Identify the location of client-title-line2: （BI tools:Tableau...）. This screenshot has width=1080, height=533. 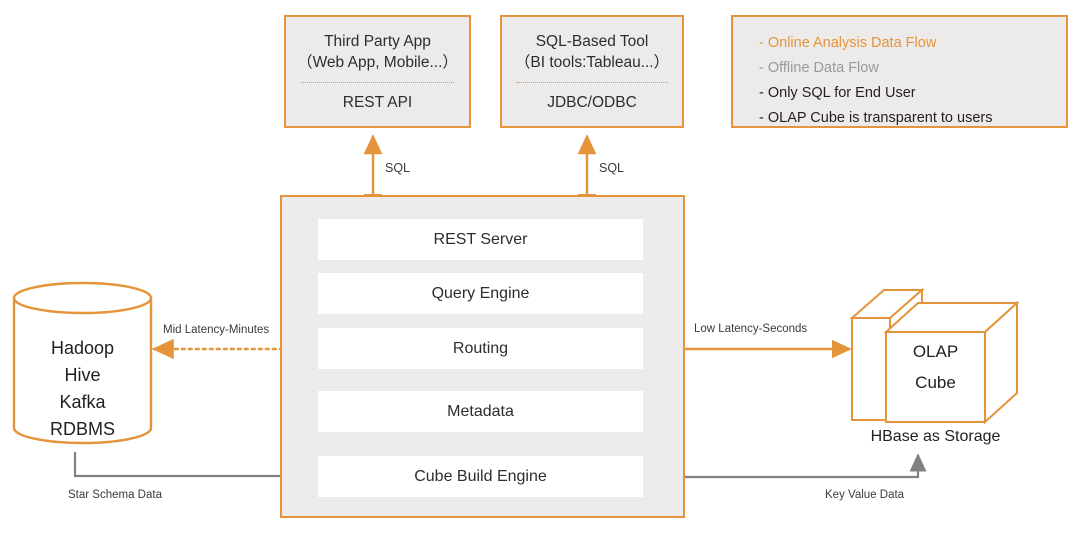
(592, 62).